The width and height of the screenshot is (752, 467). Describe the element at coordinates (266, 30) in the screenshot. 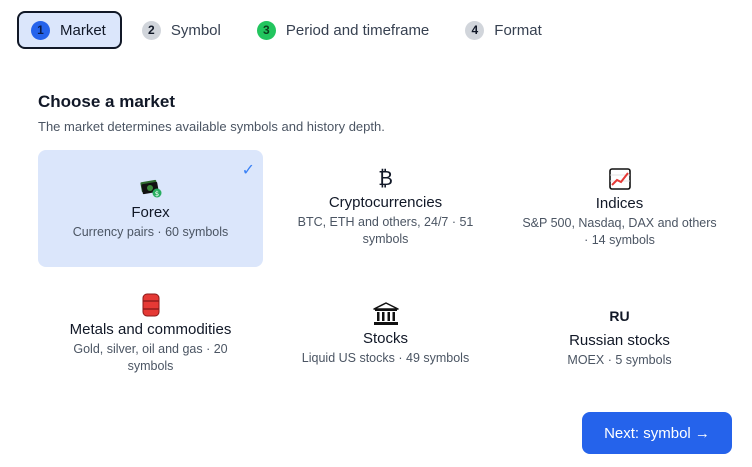

I see `step-number: 3` at that location.